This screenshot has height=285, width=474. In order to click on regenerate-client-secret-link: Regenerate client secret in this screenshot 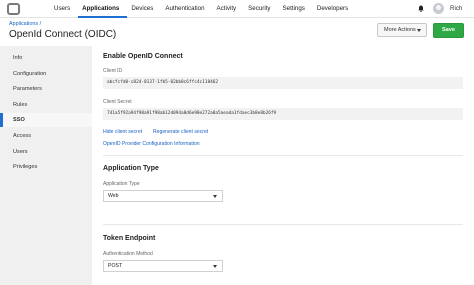, I will do `click(180, 132)`.